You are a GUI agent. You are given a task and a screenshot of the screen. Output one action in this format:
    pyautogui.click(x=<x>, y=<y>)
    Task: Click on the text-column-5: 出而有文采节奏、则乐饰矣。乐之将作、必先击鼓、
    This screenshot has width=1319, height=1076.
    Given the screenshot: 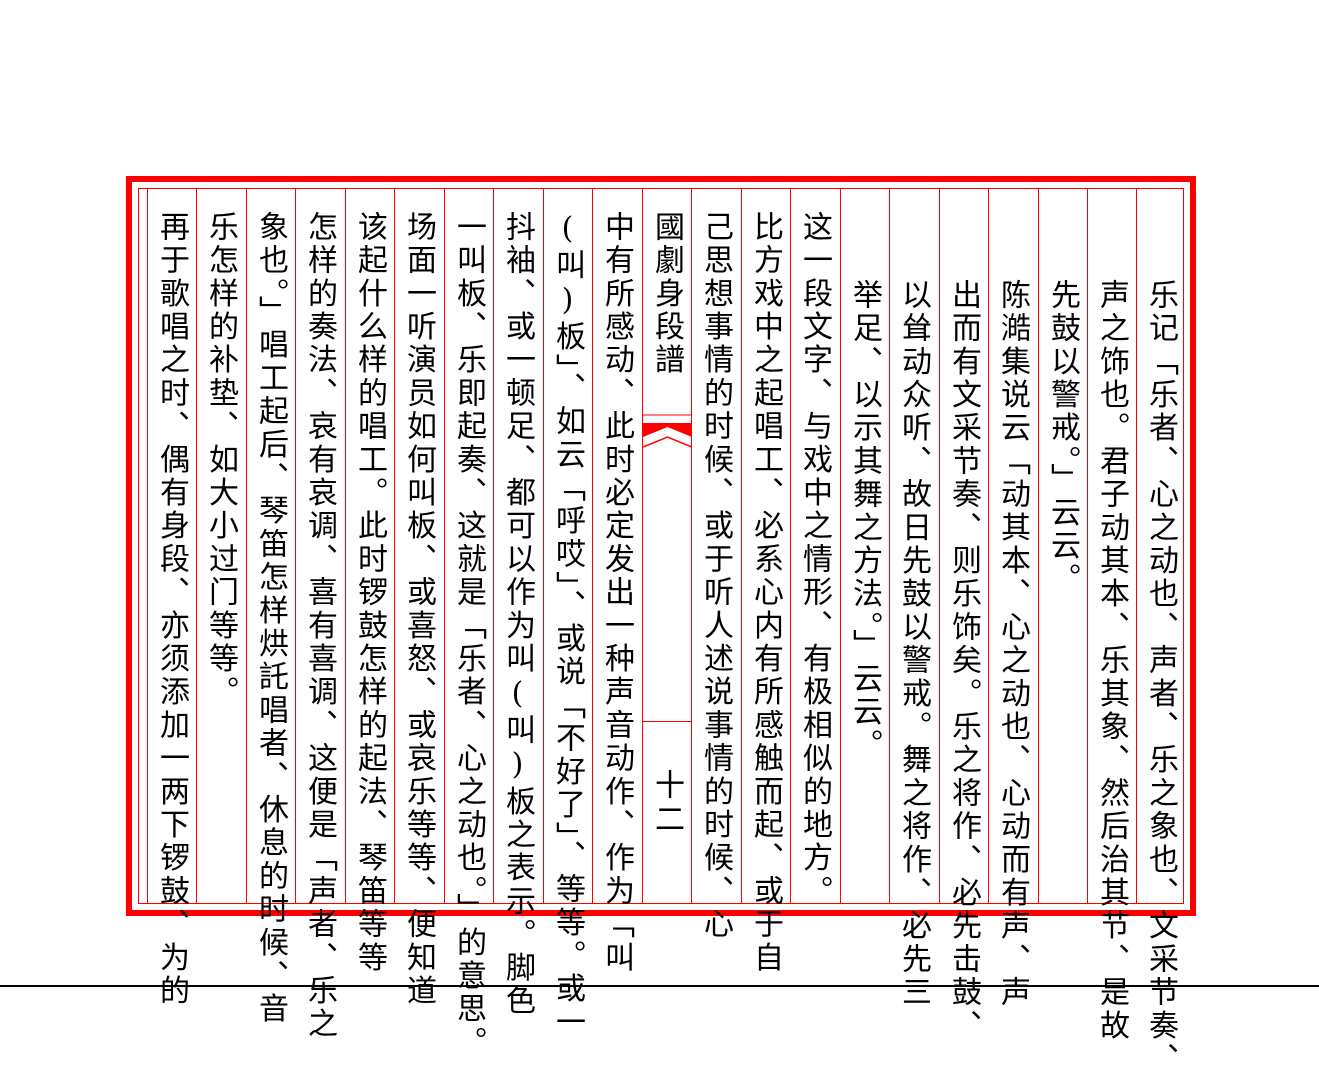 What is the action you would take?
    pyautogui.click(x=963, y=616)
    